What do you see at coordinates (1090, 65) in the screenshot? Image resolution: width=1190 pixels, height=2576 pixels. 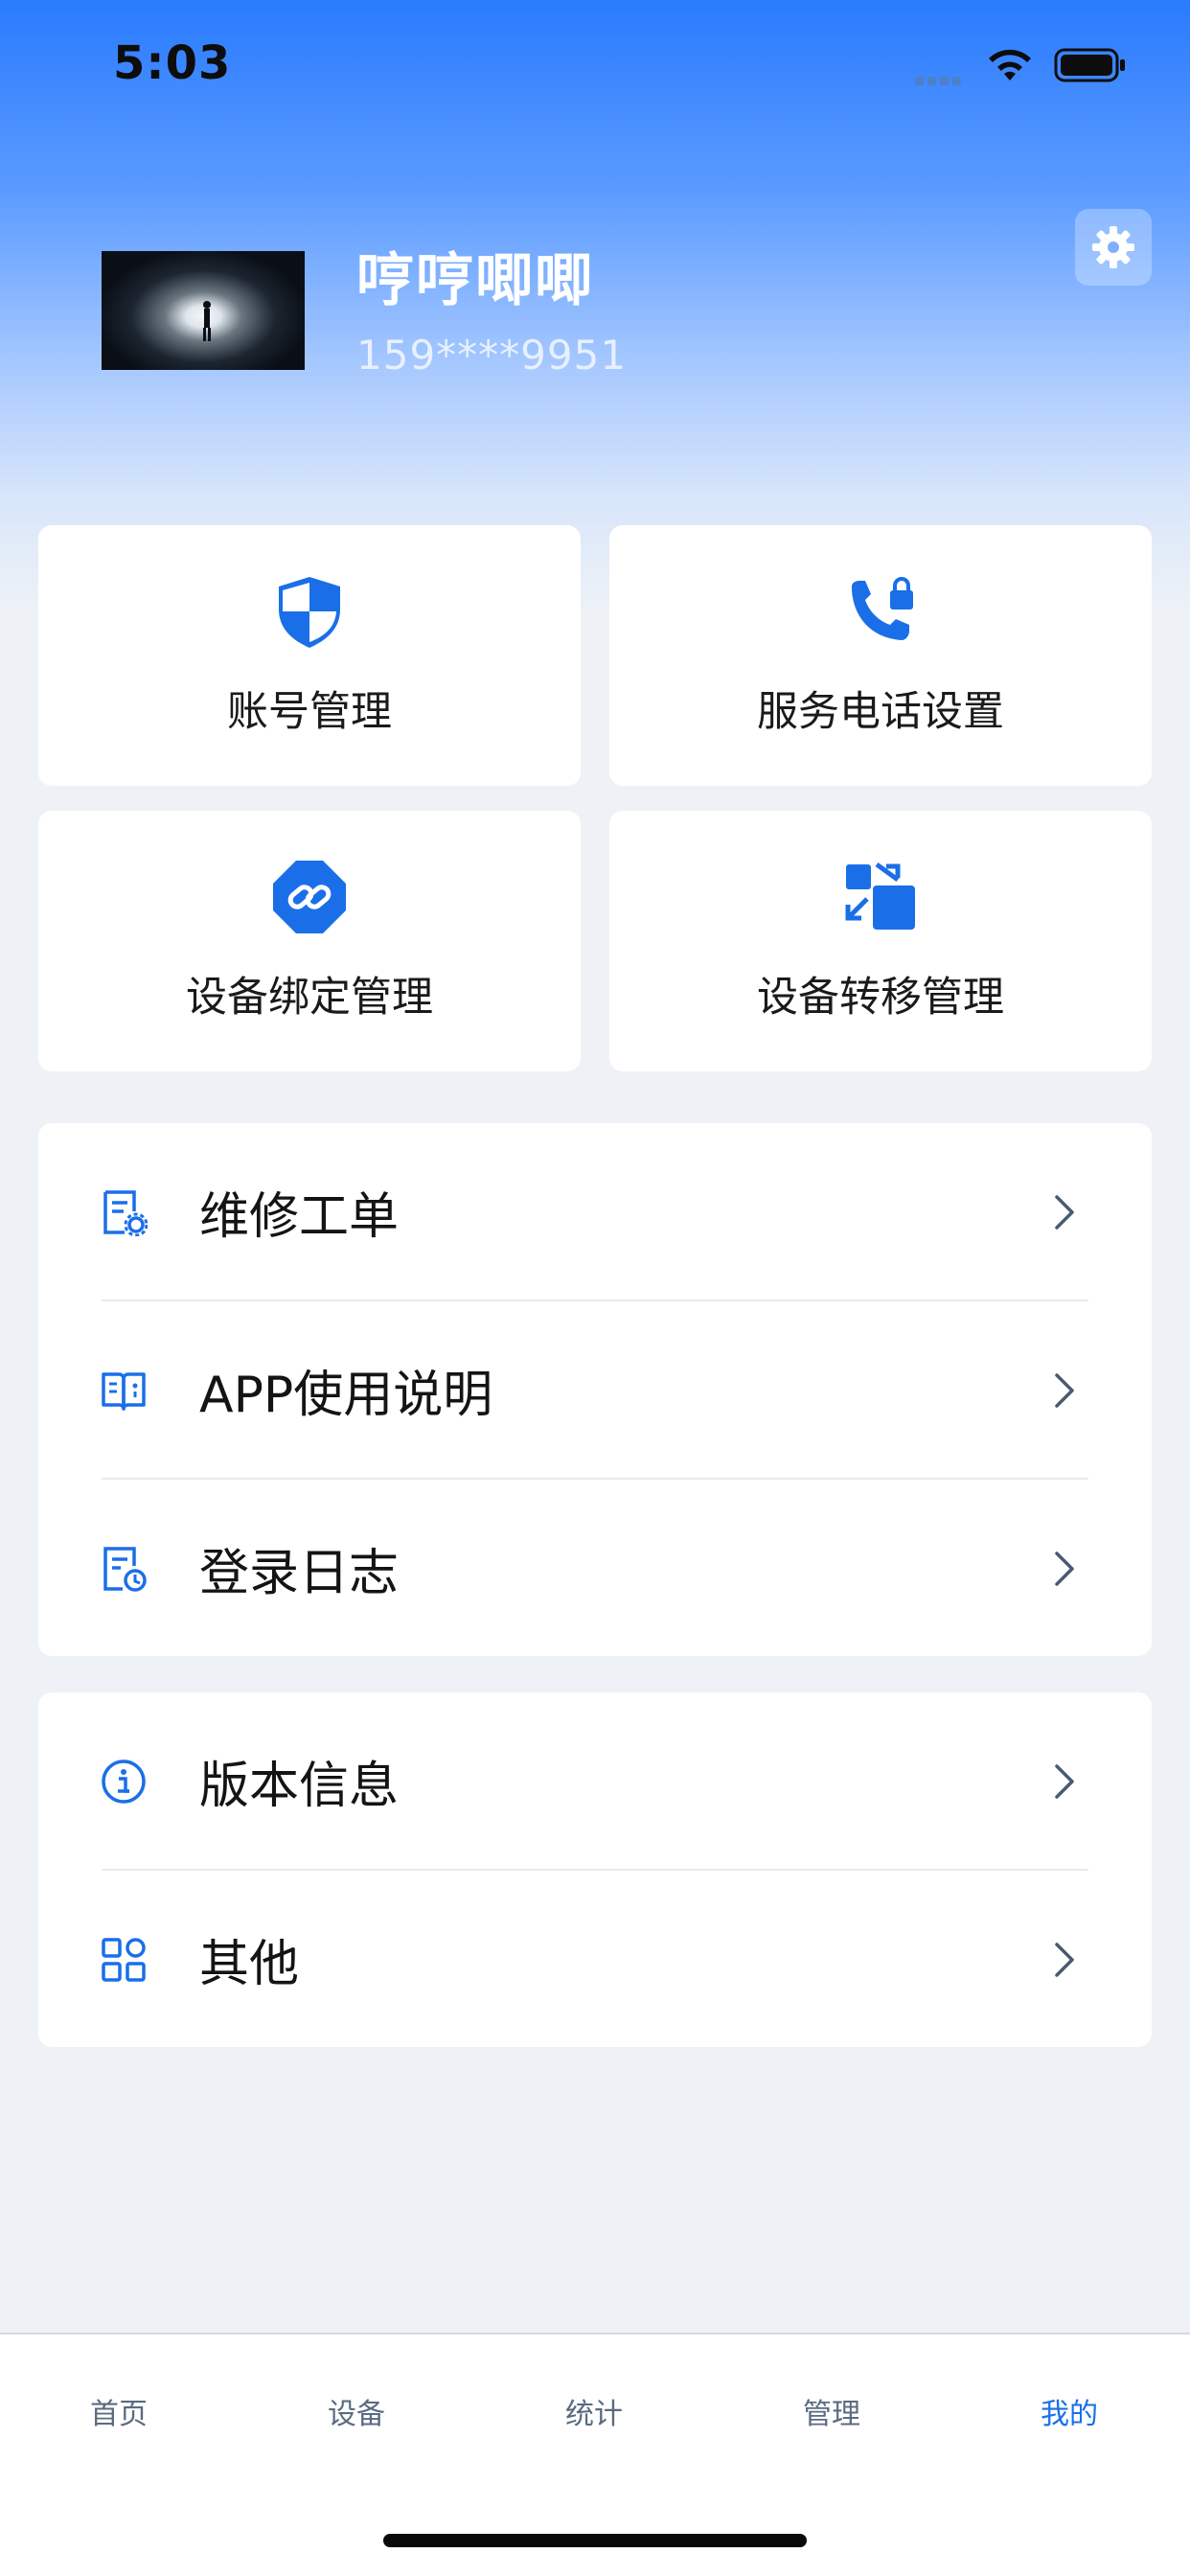 I see `battery-icon` at bounding box center [1090, 65].